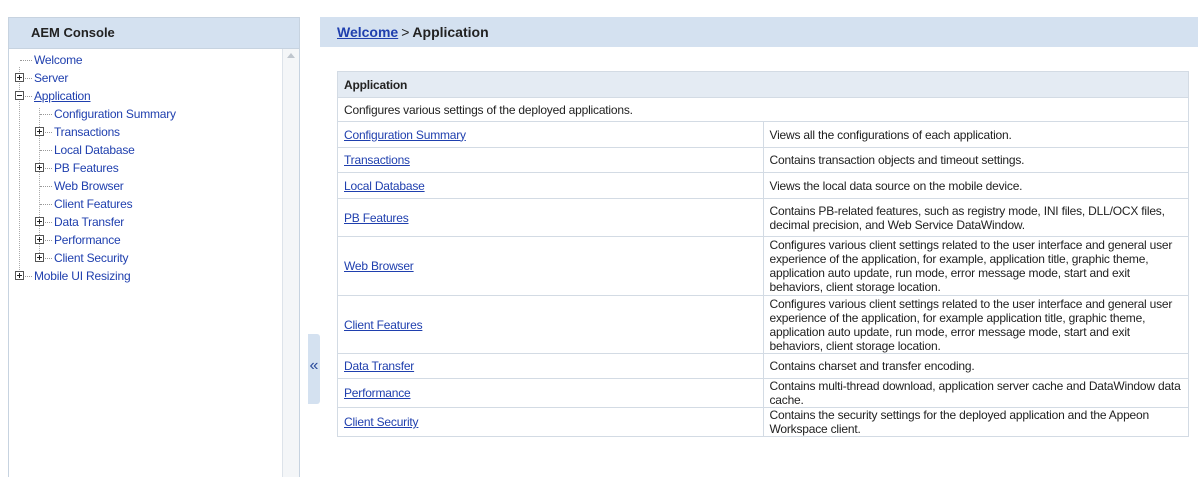 The width and height of the screenshot is (1198, 477). I want to click on tree-item-label: PB Features, so click(86, 168).